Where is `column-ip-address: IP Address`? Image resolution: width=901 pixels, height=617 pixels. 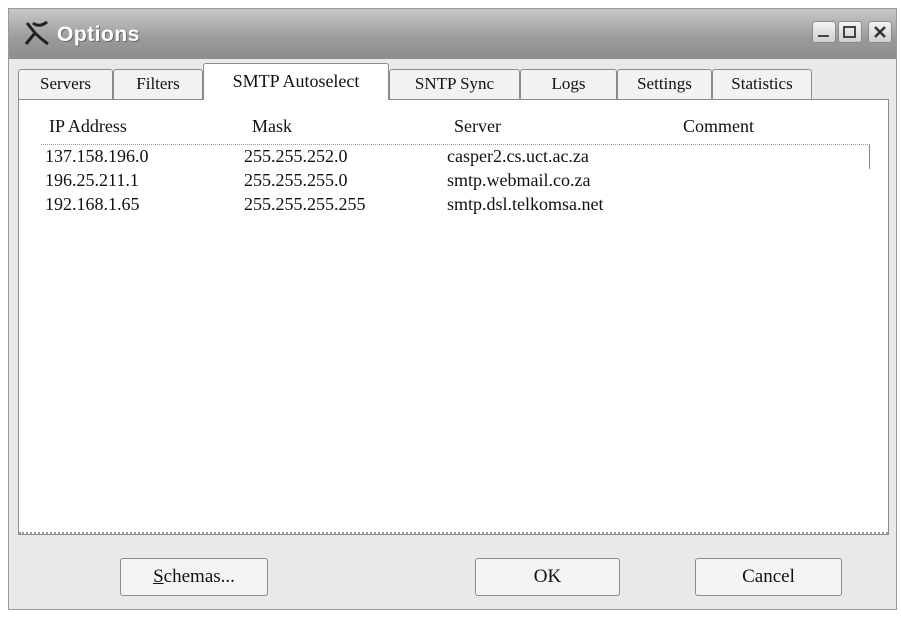 column-ip-address: IP Address is located at coordinates (88, 126).